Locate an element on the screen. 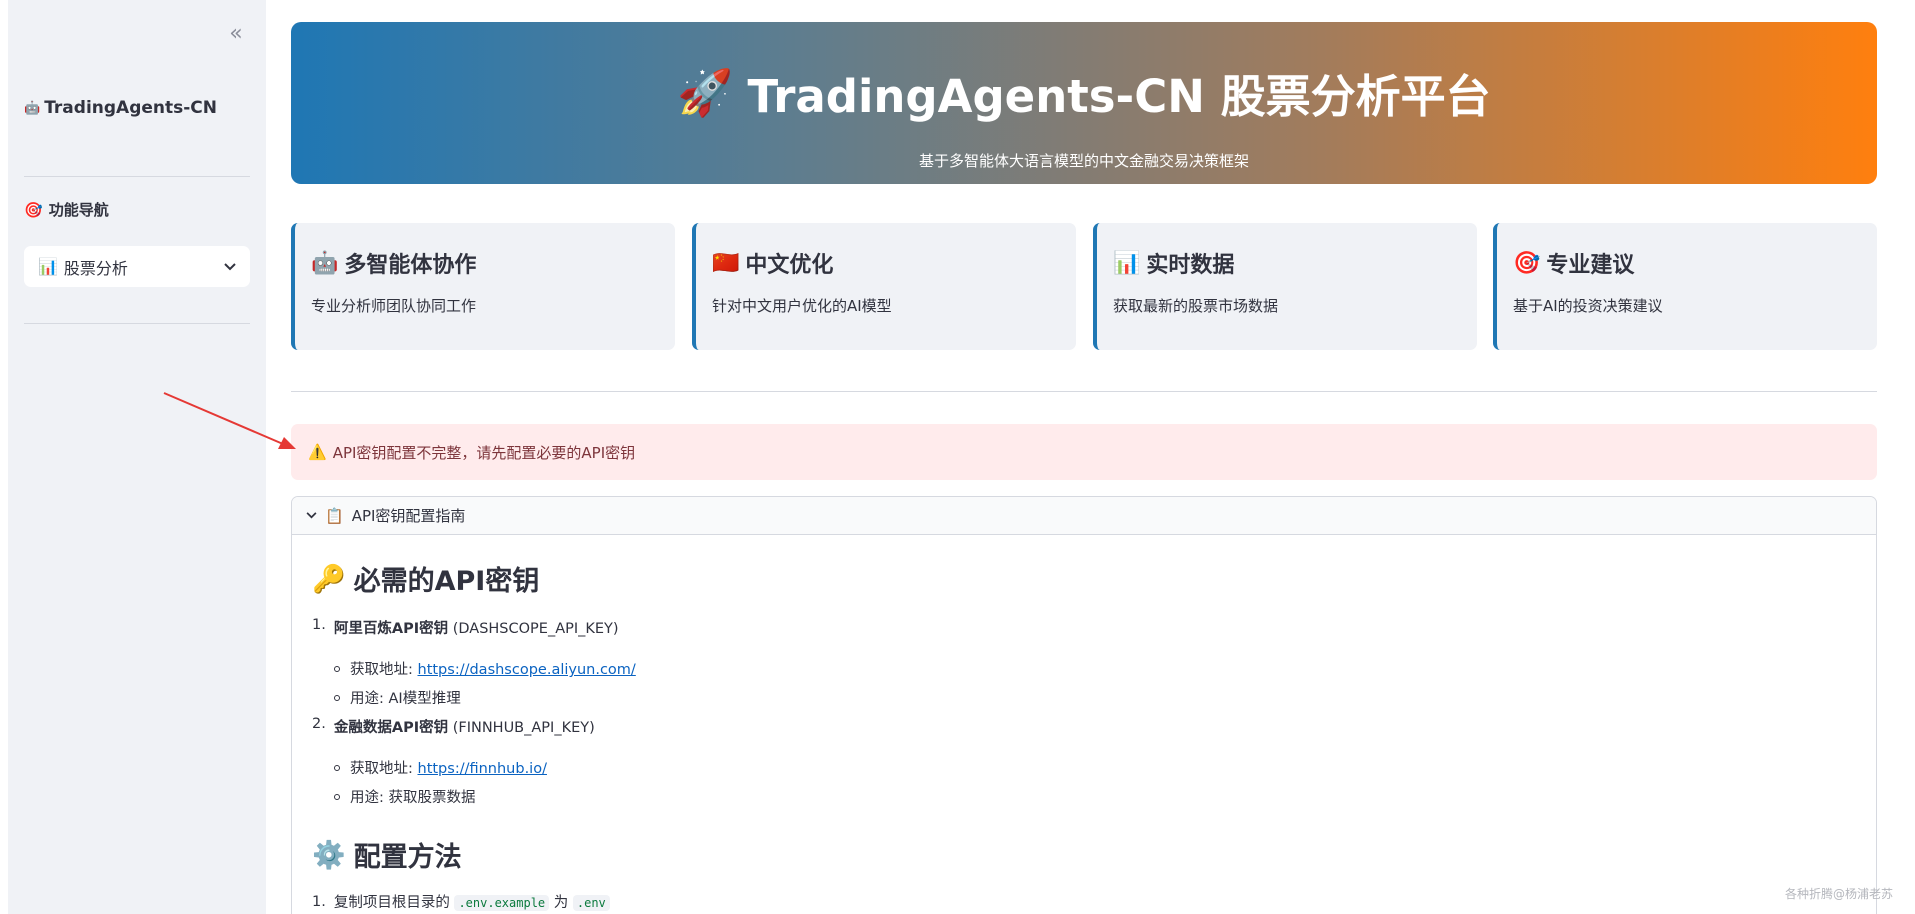 The height and width of the screenshot is (914, 1915). annotation-arrow is located at coordinates (229, 420).